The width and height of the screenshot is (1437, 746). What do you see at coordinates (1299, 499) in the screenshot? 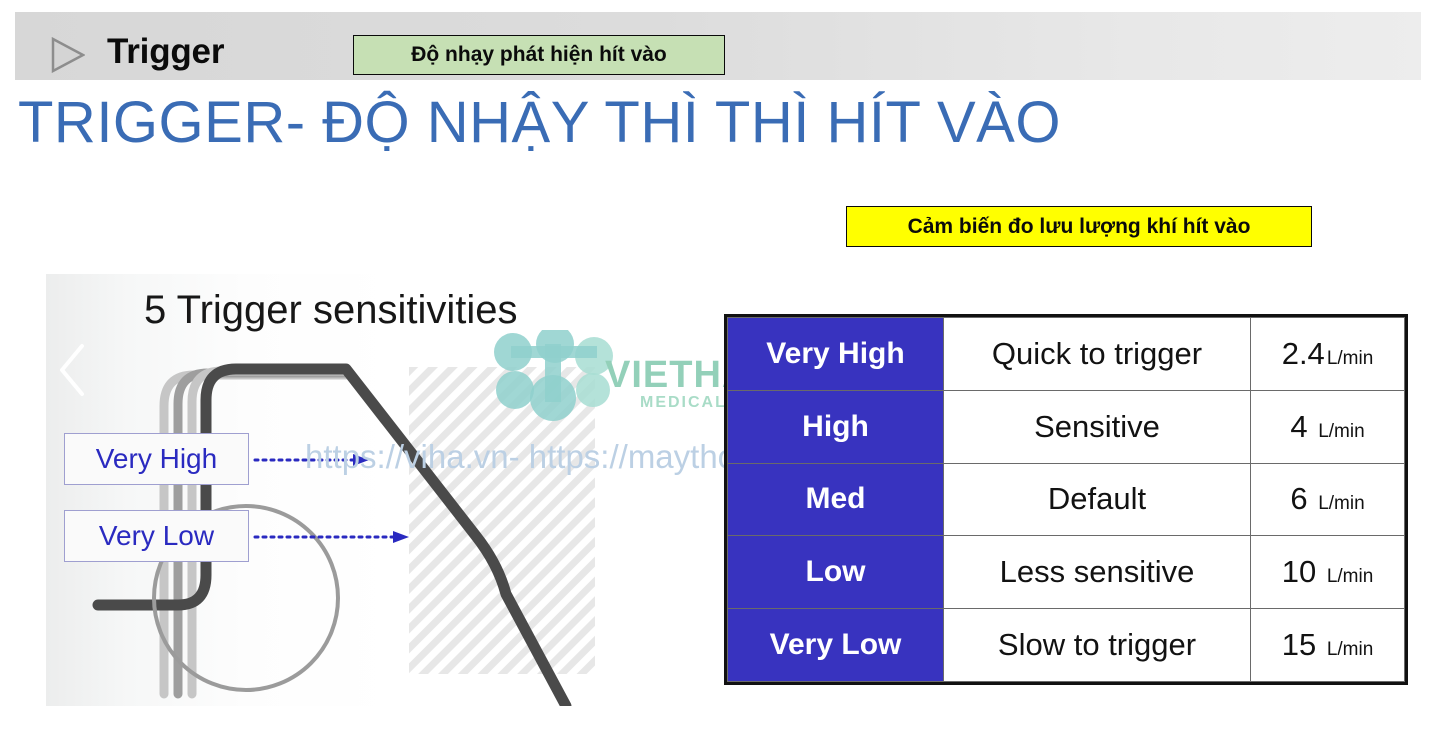
I see `cell-value-number: 6` at bounding box center [1299, 499].